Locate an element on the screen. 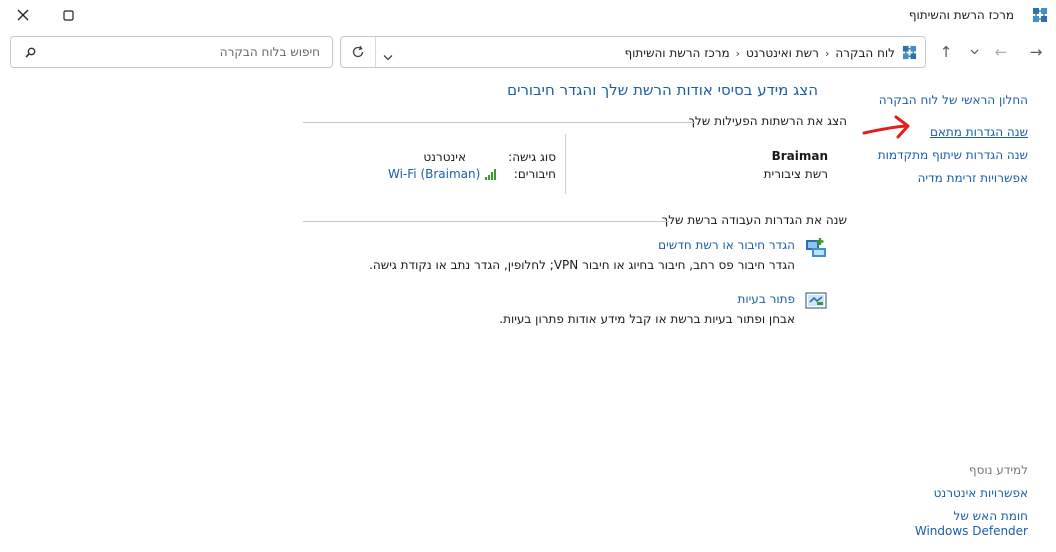 This screenshot has width=1056, height=552. change-adapter-settings-link: שנה הגדרות מתאם is located at coordinates (979, 132).